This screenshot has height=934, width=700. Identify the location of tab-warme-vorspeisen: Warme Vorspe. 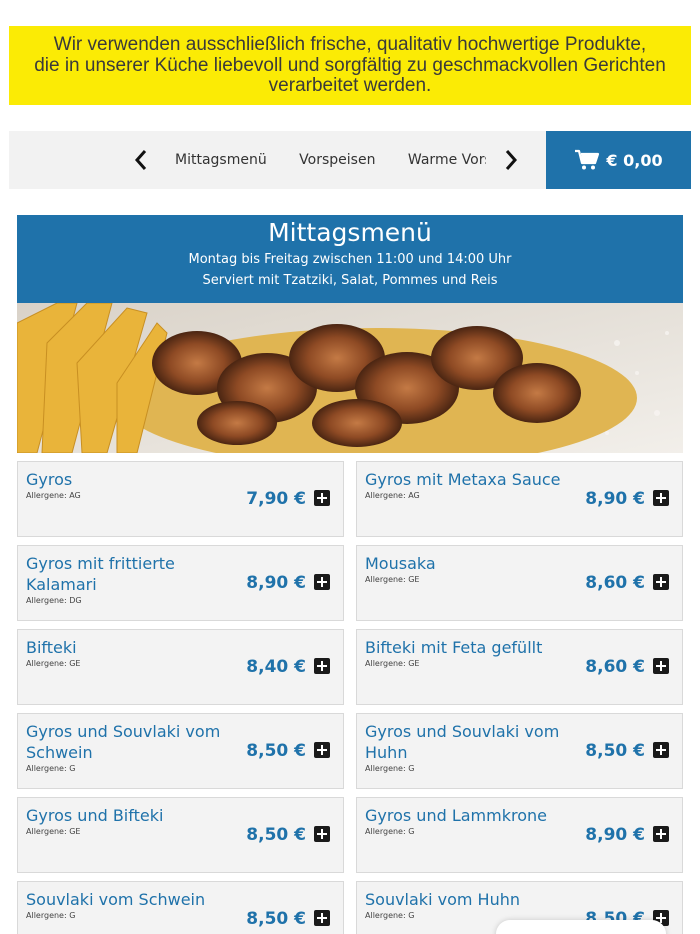
(440, 160).